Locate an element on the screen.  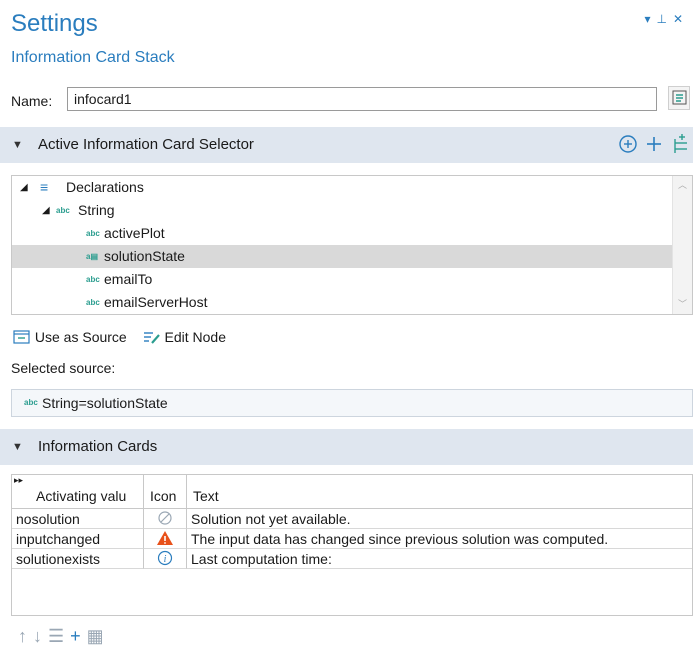
column-header-label: Activating valu is located at coordinates (81, 496).